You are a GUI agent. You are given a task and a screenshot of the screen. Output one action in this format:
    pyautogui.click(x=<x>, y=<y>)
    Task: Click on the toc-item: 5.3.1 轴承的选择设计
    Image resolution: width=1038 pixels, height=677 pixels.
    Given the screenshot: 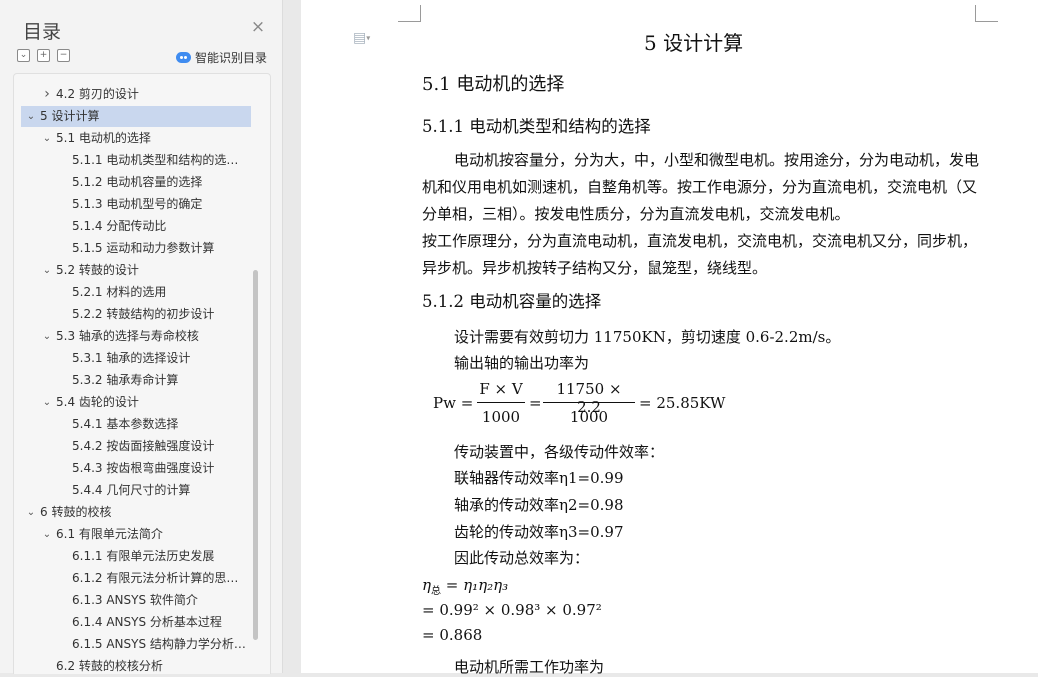 What is the action you would take?
    pyautogui.click(x=125, y=358)
    